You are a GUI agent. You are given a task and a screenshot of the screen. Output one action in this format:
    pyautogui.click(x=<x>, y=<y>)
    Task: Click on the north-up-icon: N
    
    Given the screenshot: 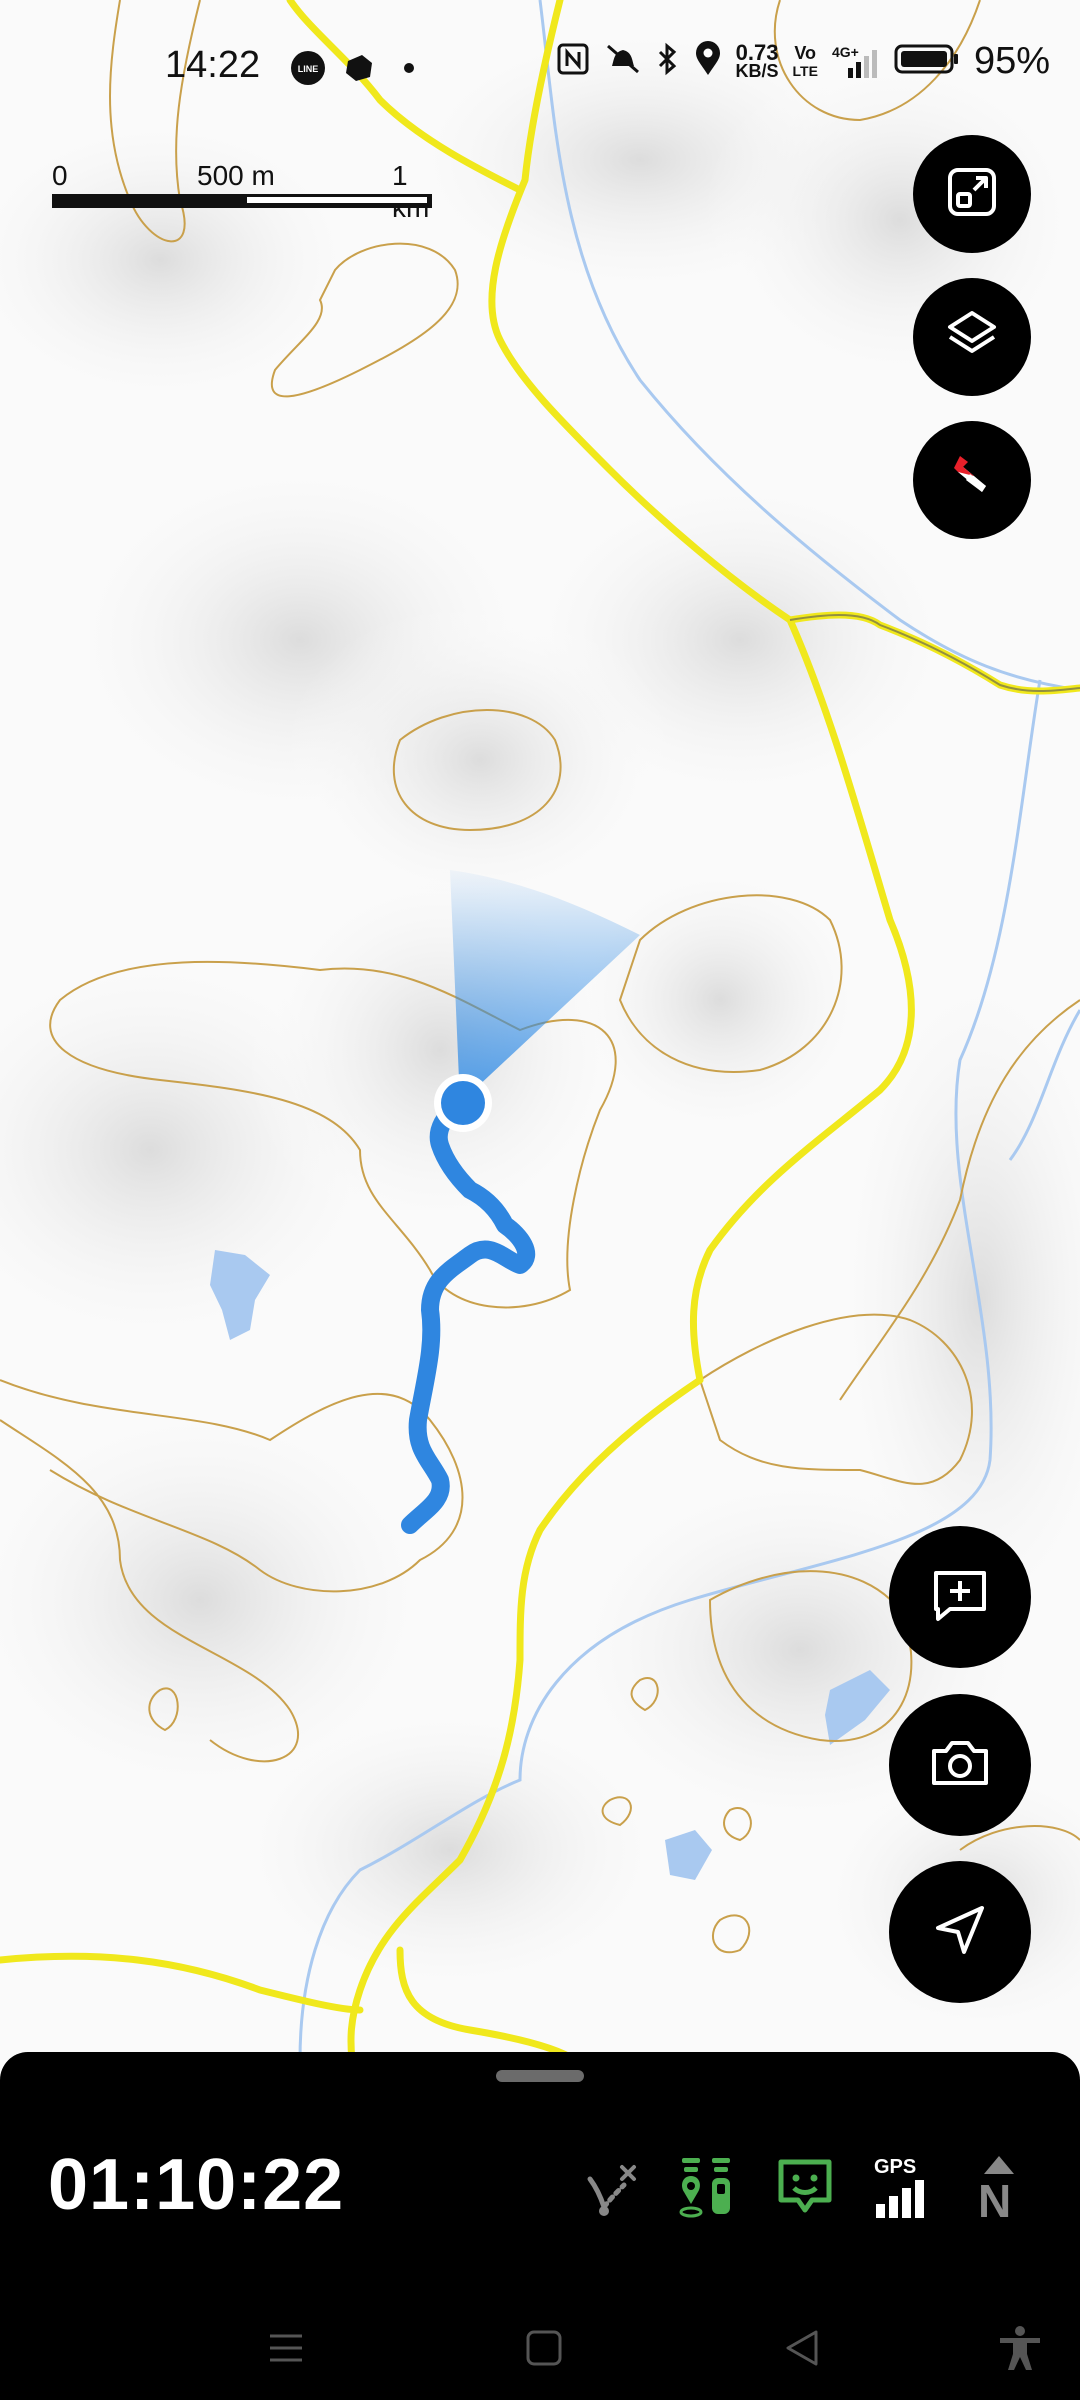 What is the action you would take?
    pyautogui.click(x=999, y=2189)
    